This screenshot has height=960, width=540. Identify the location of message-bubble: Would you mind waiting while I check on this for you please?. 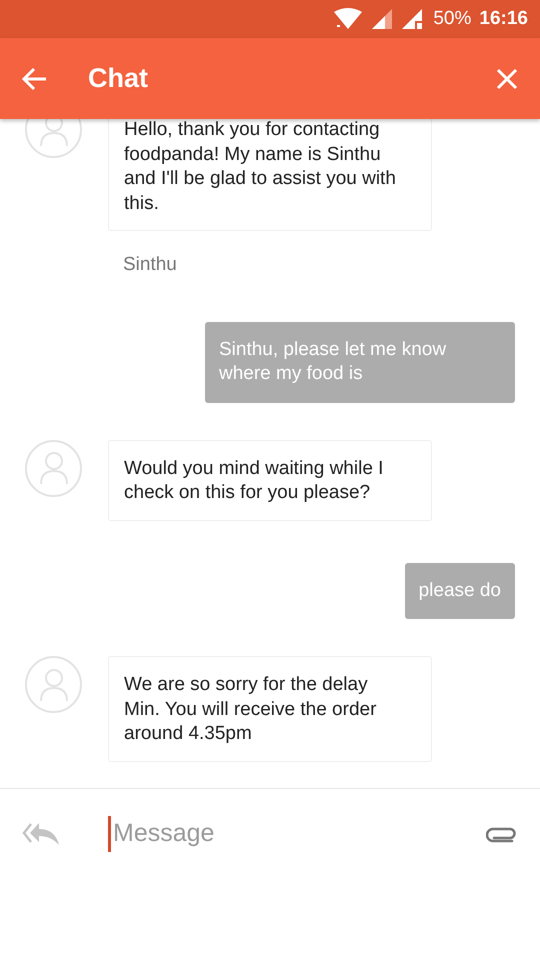
(270, 480).